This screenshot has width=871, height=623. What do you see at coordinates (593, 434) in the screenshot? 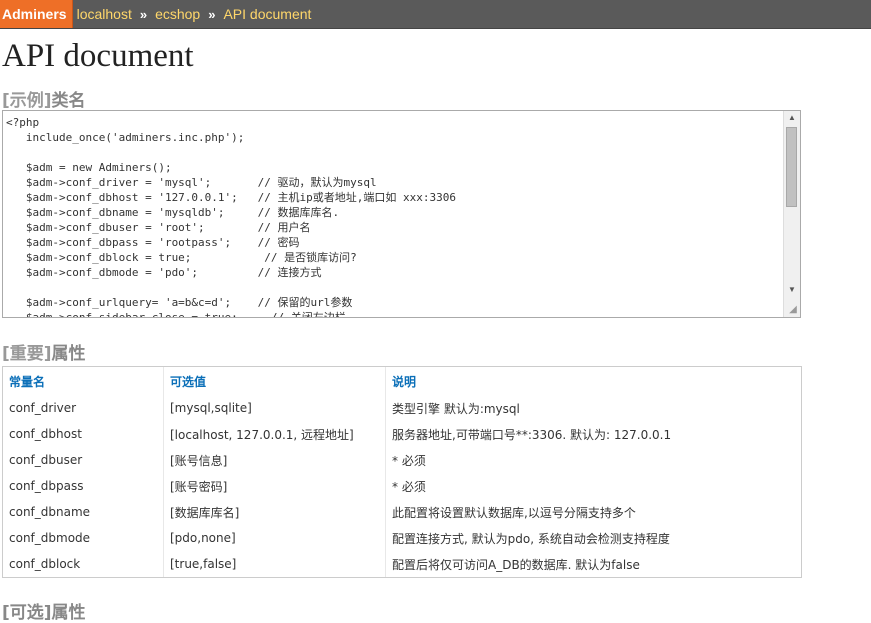
I see `cell-description: 服务器地址,可带端口号**:3306. 默认为: 127.0.0.1` at bounding box center [593, 434].